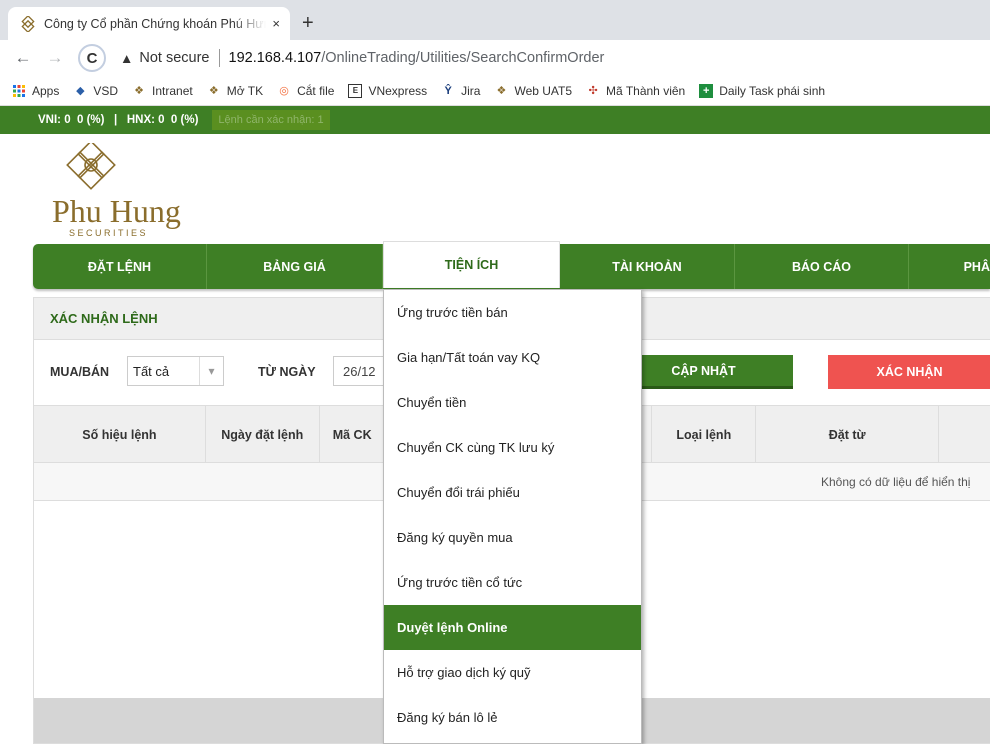 The image size is (990, 744). What do you see at coordinates (263, 434) in the screenshot?
I see `col-order-date: Ngày đặt lệnh` at bounding box center [263, 434].